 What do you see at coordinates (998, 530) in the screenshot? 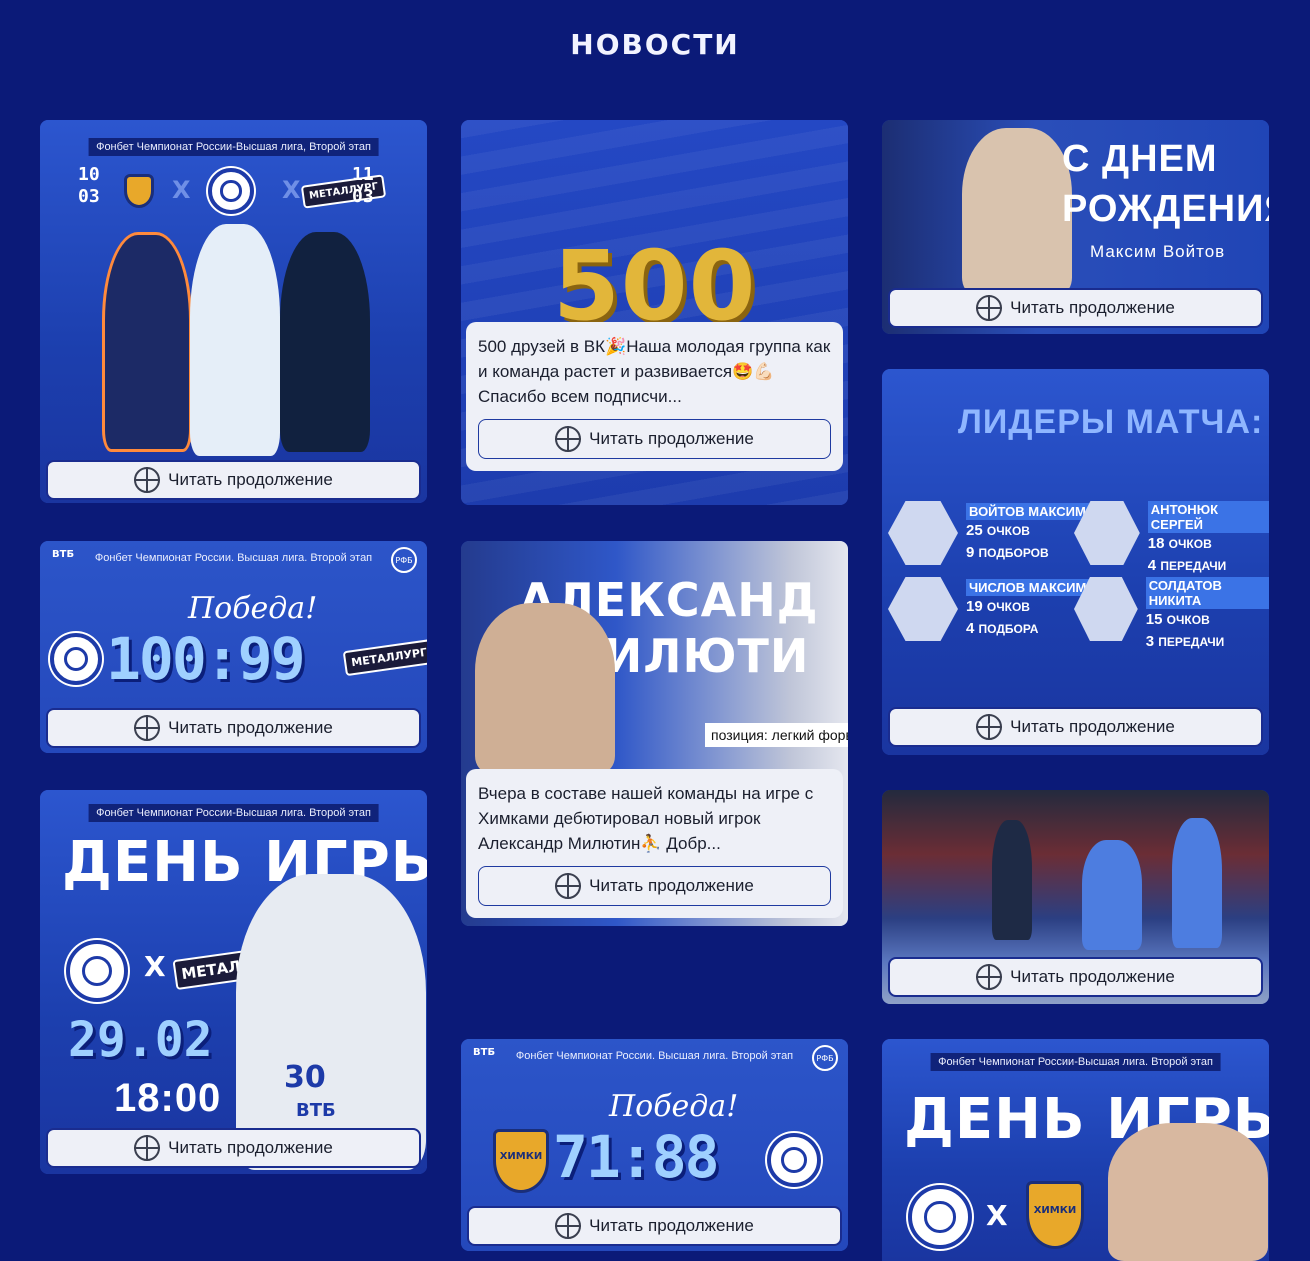
I see `leader-stat: 25 ОЧКОВ` at bounding box center [998, 530].